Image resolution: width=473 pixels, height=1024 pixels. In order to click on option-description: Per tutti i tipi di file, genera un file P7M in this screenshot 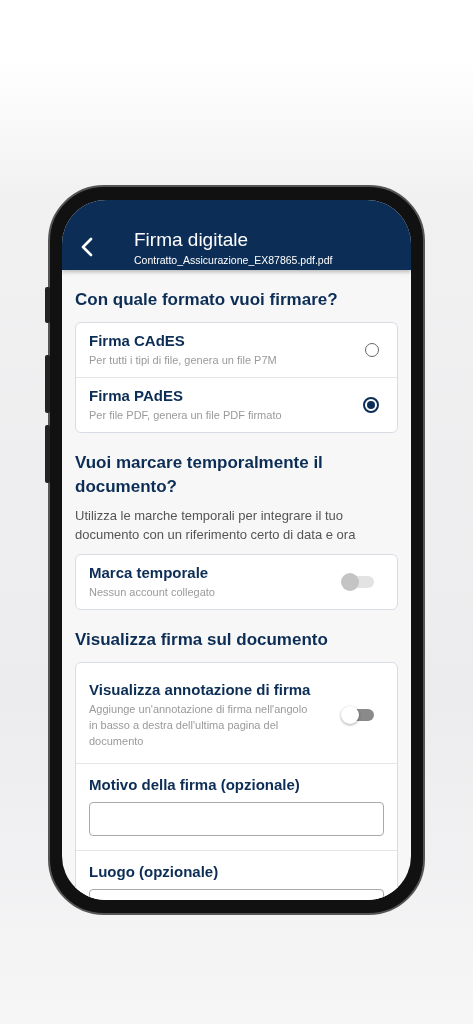, I will do `click(183, 360)`.